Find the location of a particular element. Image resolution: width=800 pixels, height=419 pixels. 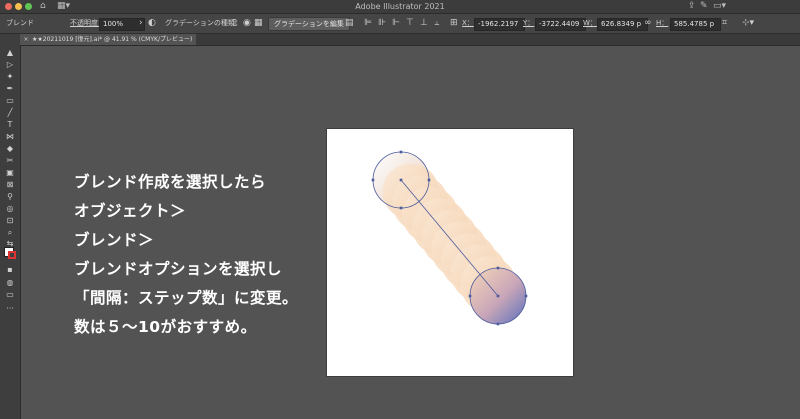

x-position-field: -1962.2197 is located at coordinates (499, 24).